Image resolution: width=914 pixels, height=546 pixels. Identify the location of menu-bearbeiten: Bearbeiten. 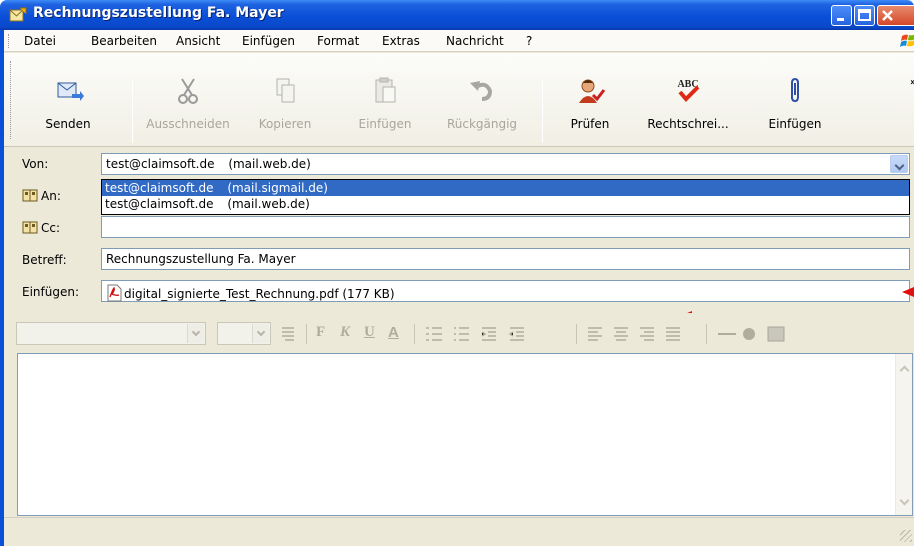
(124, 41).